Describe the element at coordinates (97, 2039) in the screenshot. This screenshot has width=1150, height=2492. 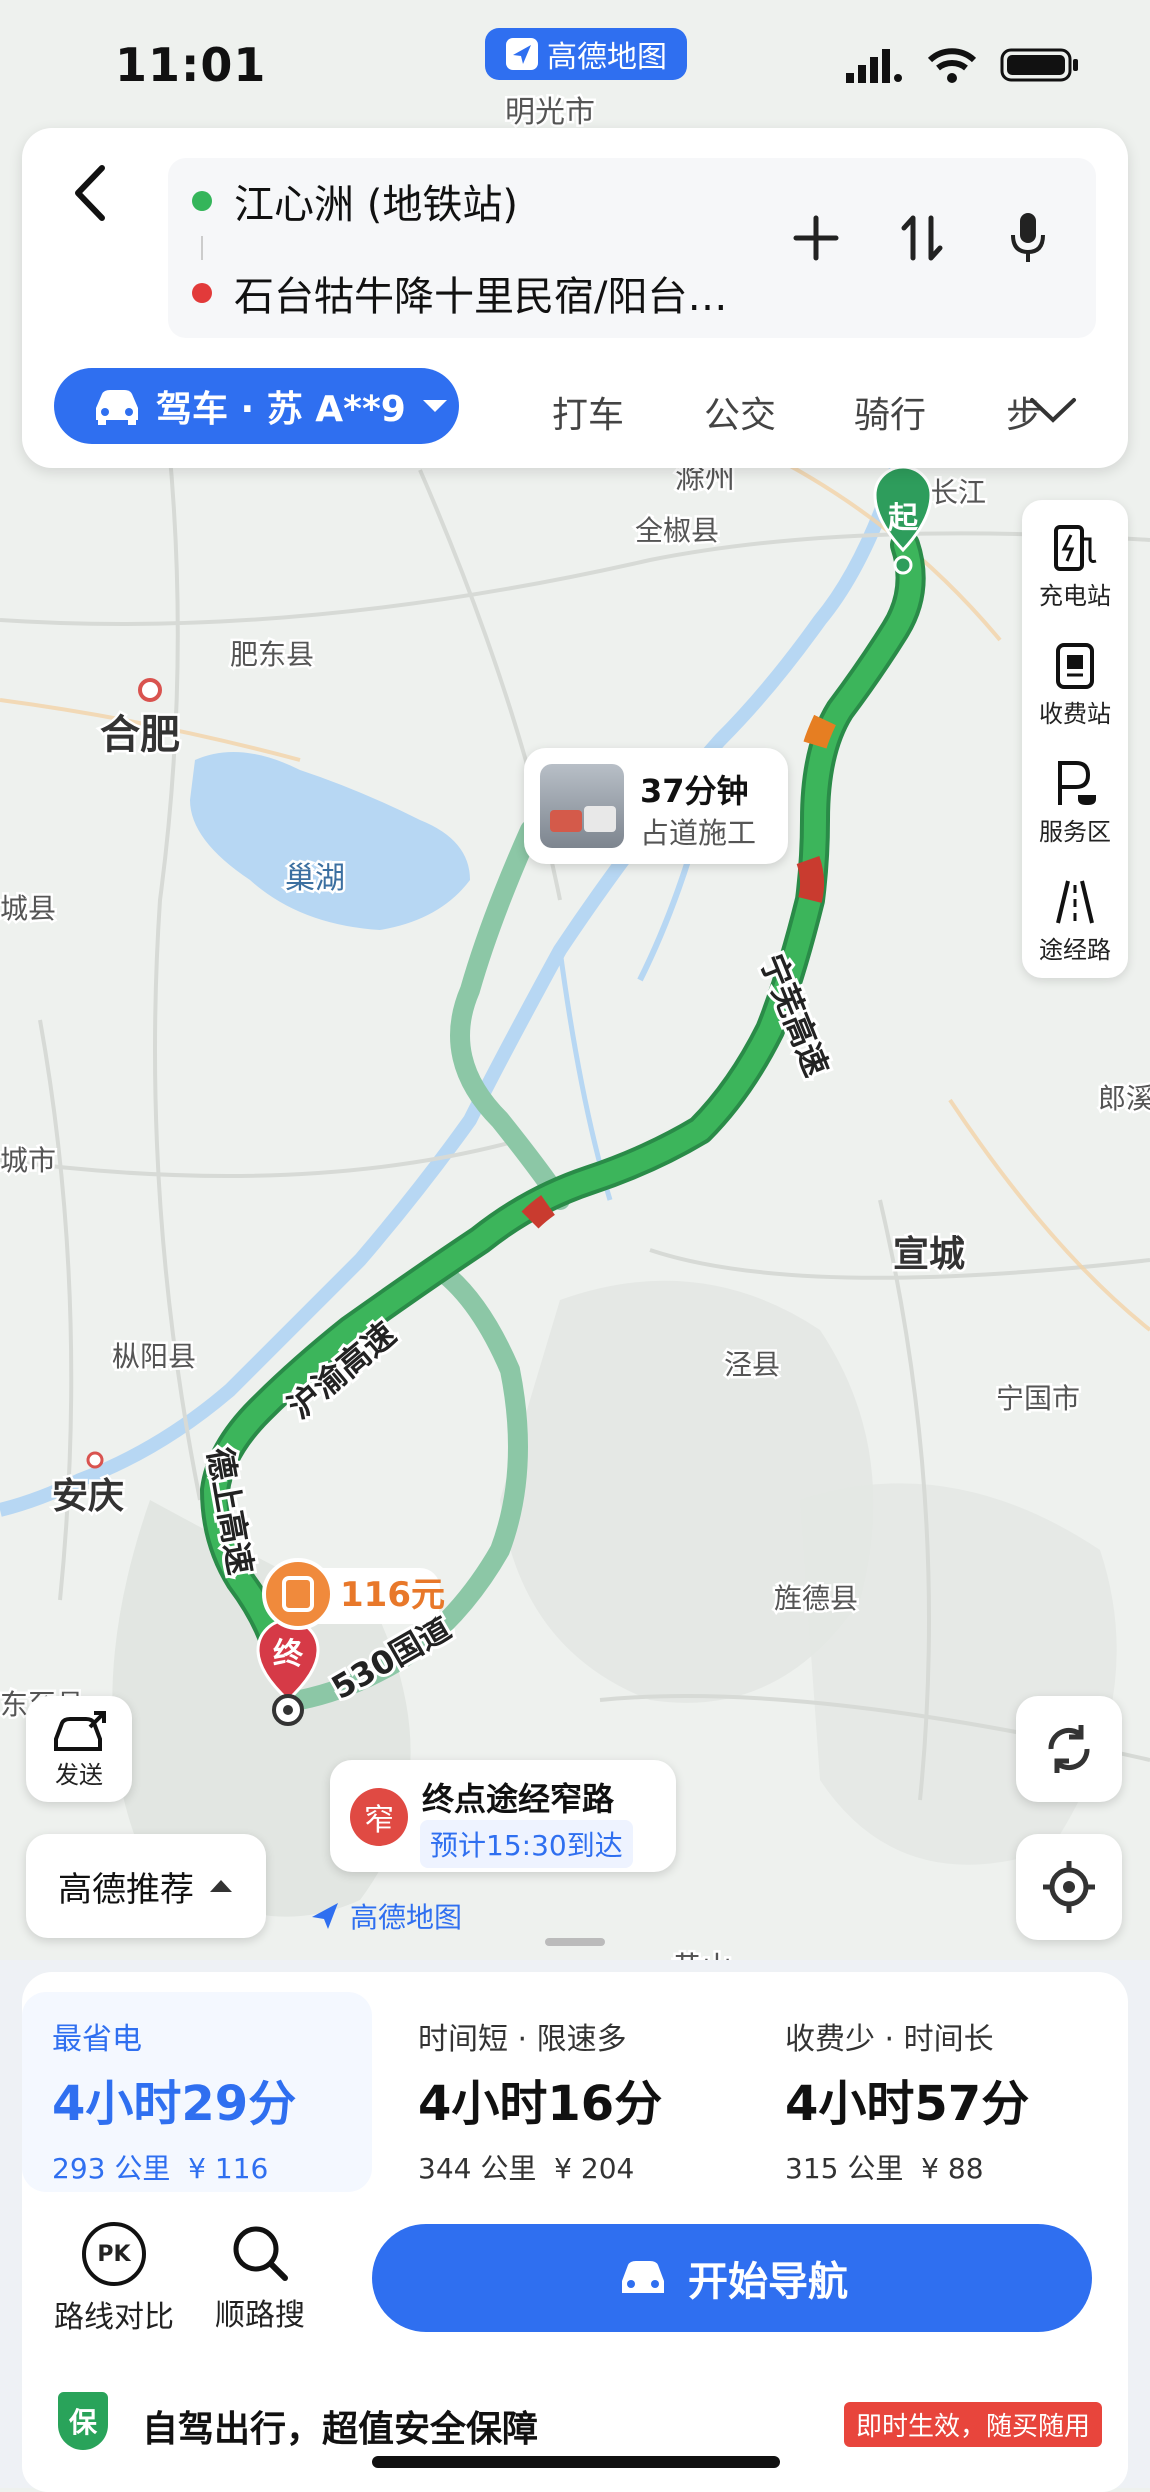
I see `route-option-label: 最省电` at that location.